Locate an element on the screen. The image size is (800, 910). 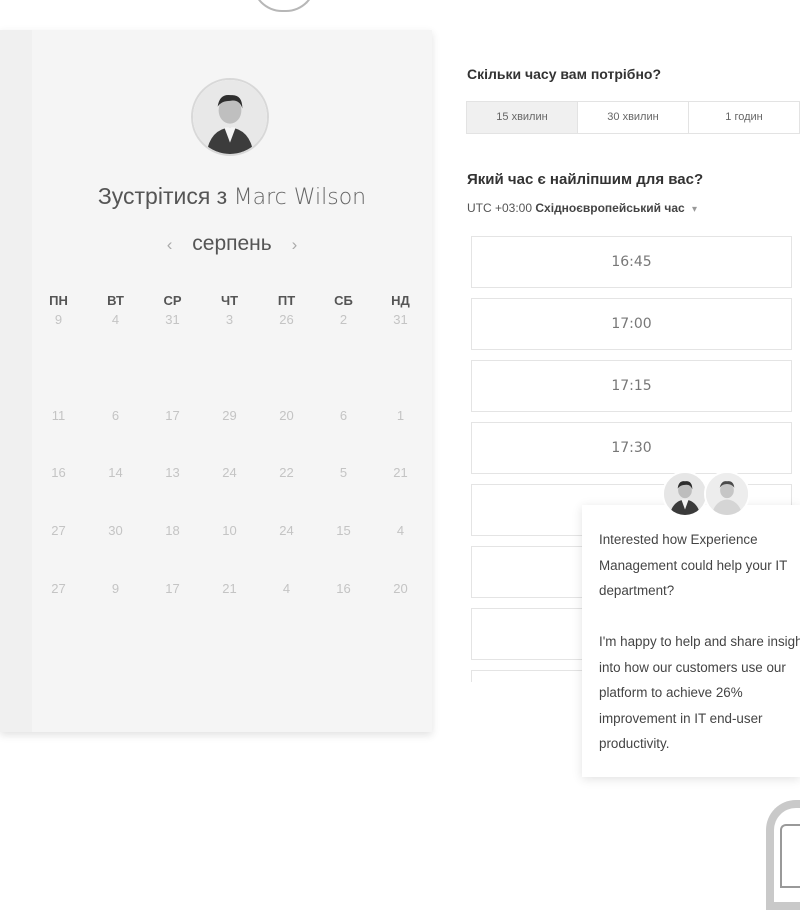
calendar-day: 30 is located at coordinates (115, 530).